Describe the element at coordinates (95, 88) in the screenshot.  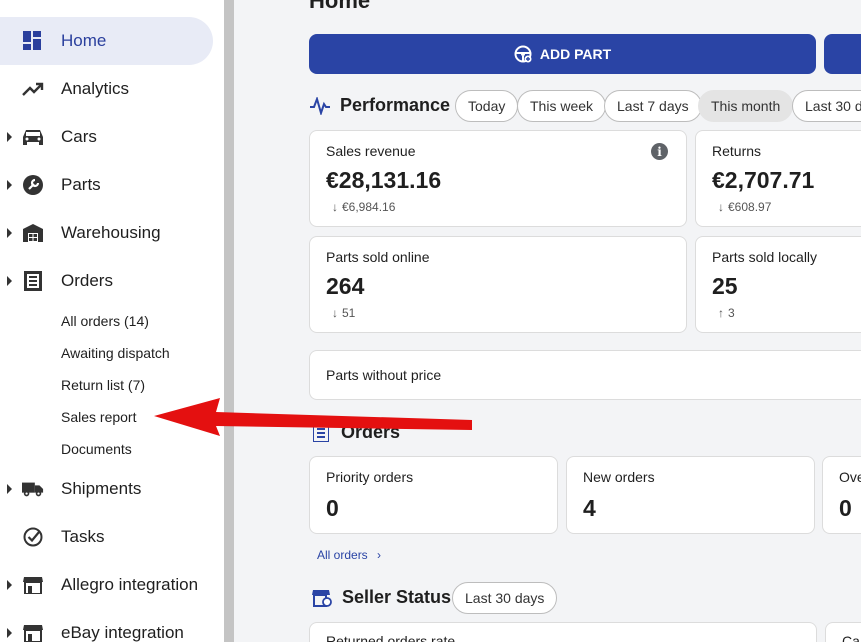
I see `sidebar-item-label: Analytics` at that location.